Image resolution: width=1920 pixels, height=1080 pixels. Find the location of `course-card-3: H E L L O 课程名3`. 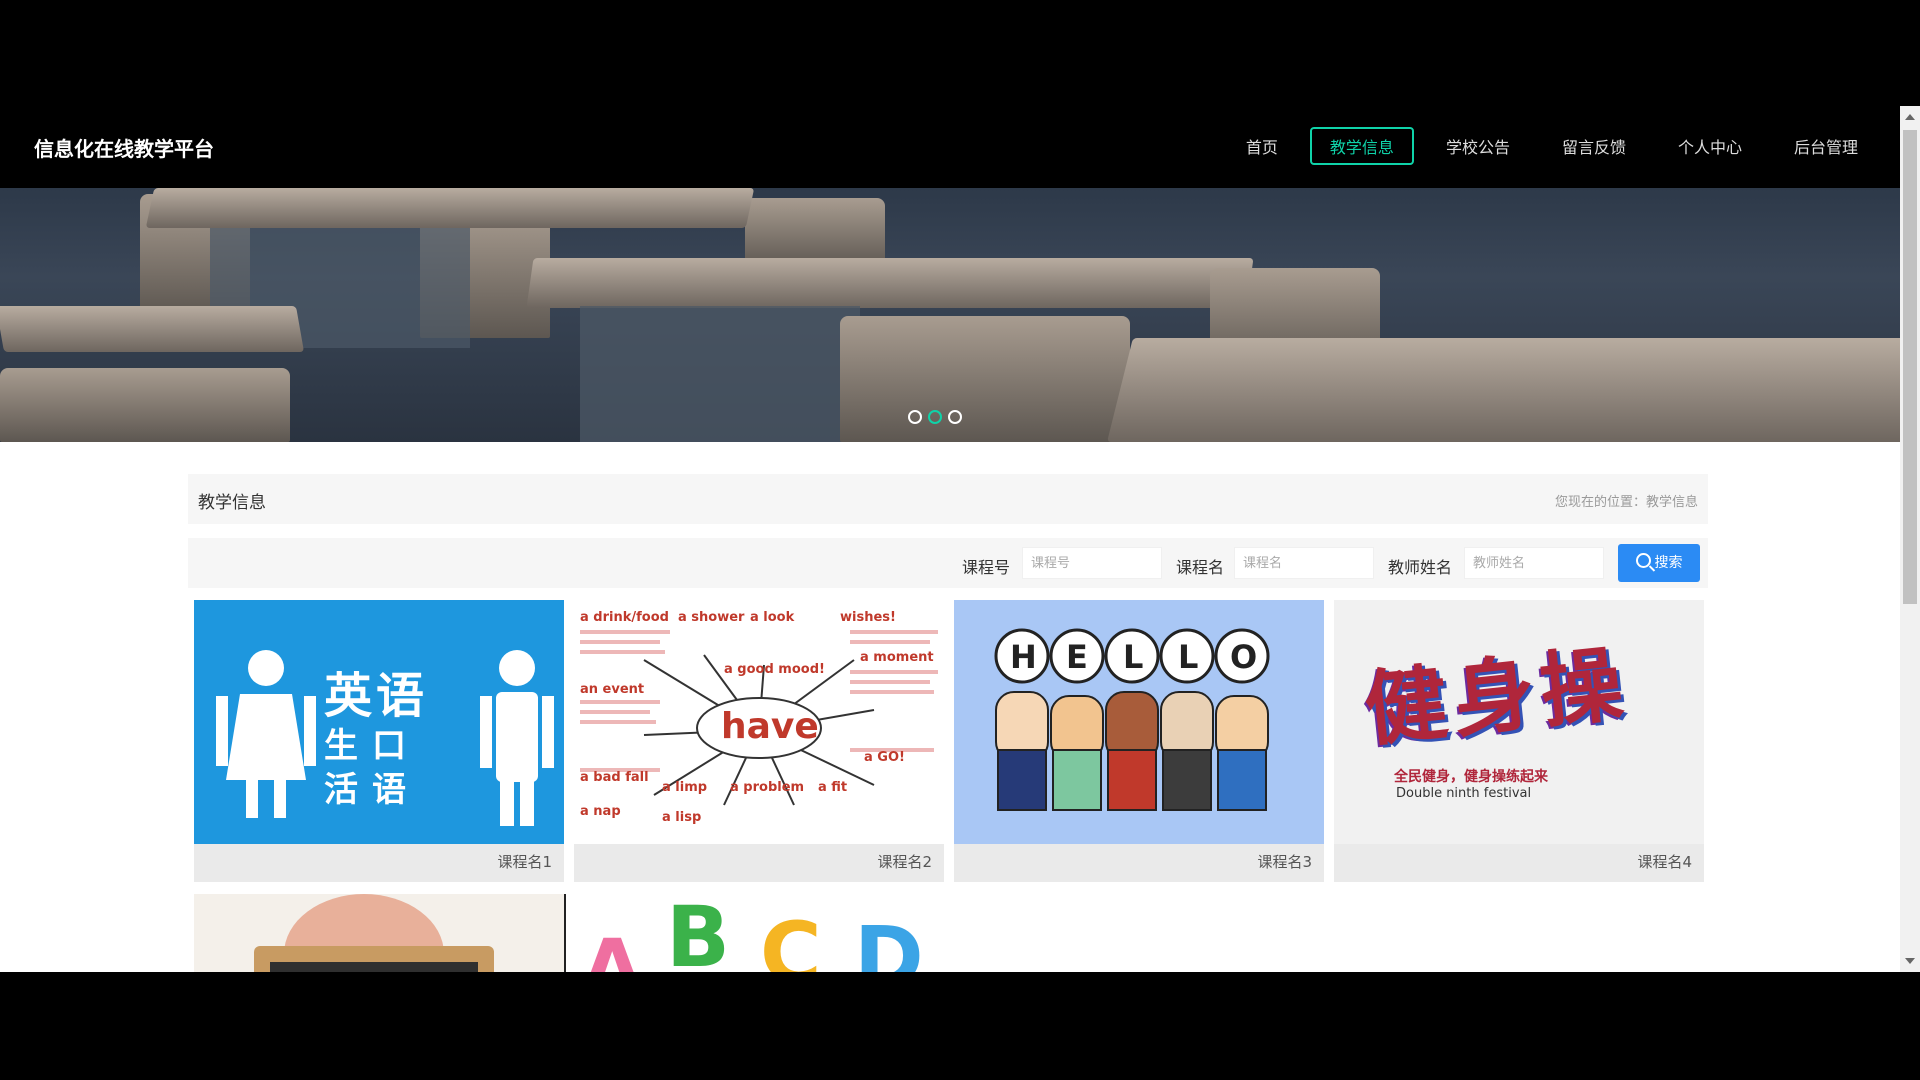

course-card-3: H E L L O 课程名3 is located at coordinates (1139, 741).